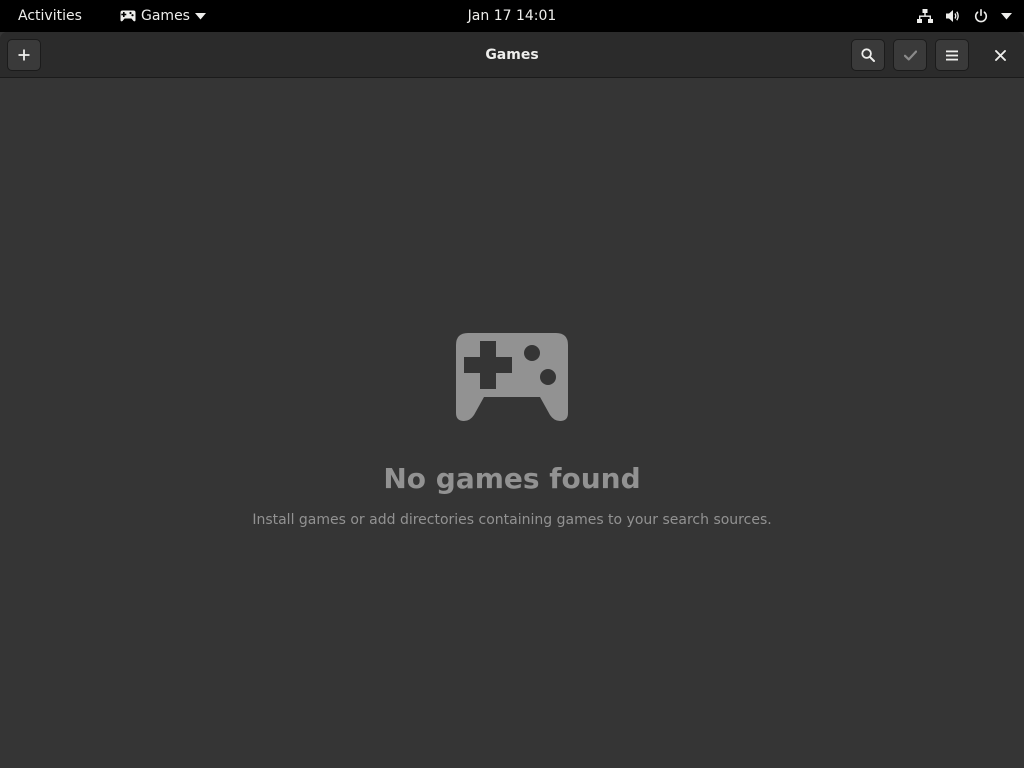 The height and width of the screenshot is (768, 1024). I want to click on search-icon, so click(868, 55).